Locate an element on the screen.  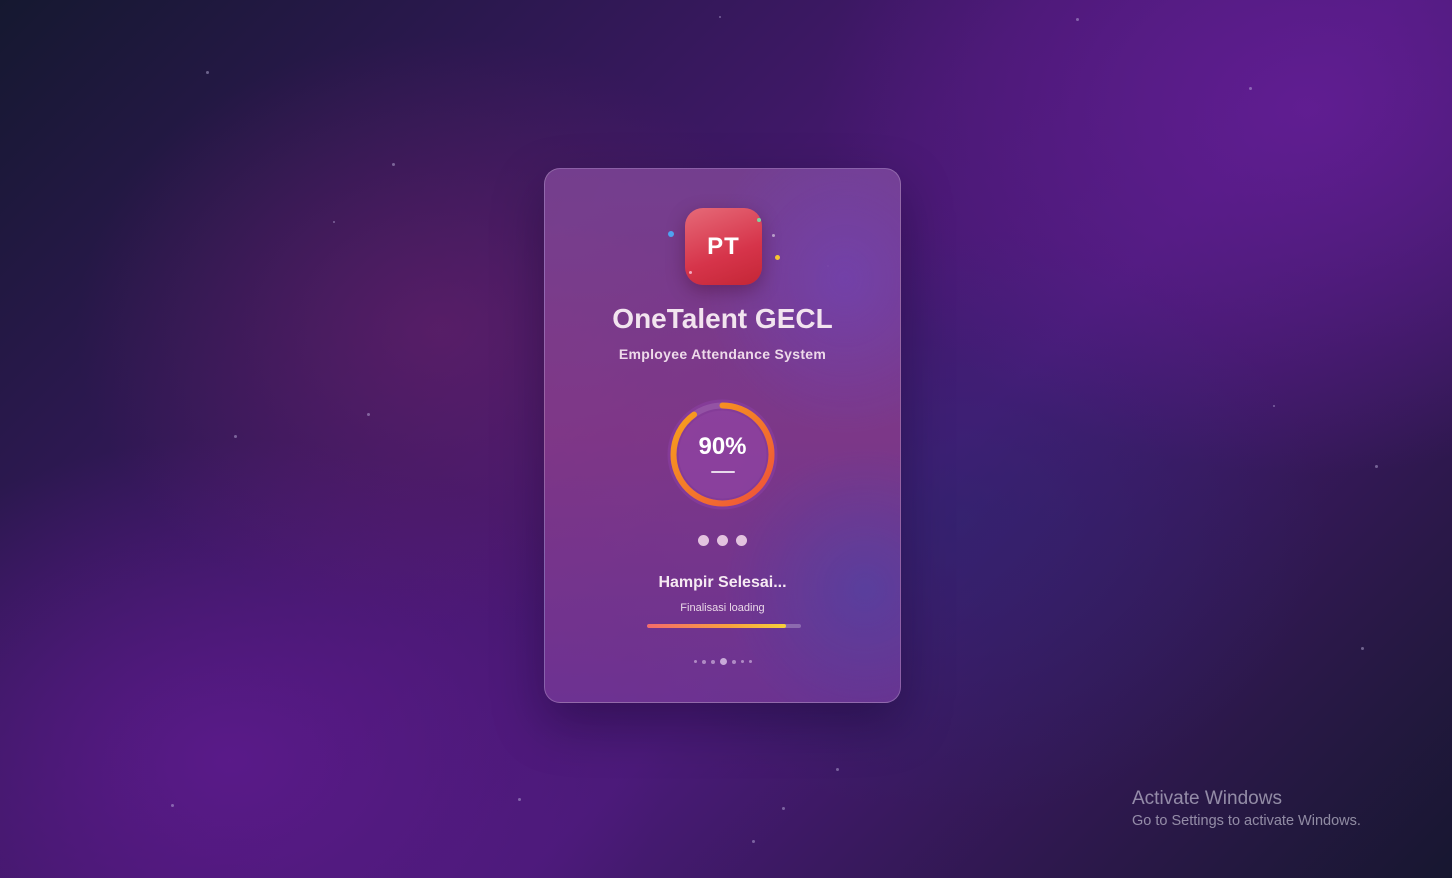
loading-dots is located at coordinates (722, 540).